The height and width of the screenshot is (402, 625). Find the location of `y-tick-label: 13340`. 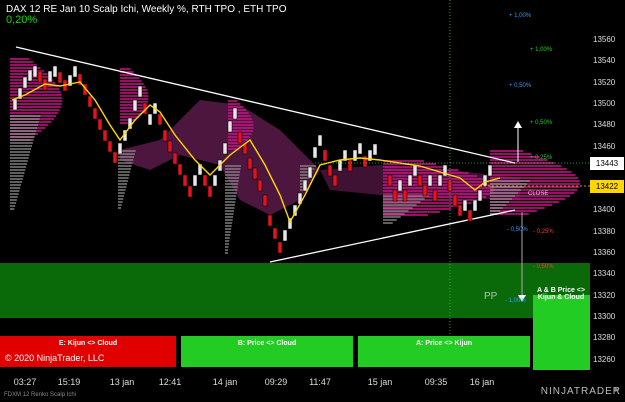

y-tick-label: 13340 is located at coordinates (604, 274).